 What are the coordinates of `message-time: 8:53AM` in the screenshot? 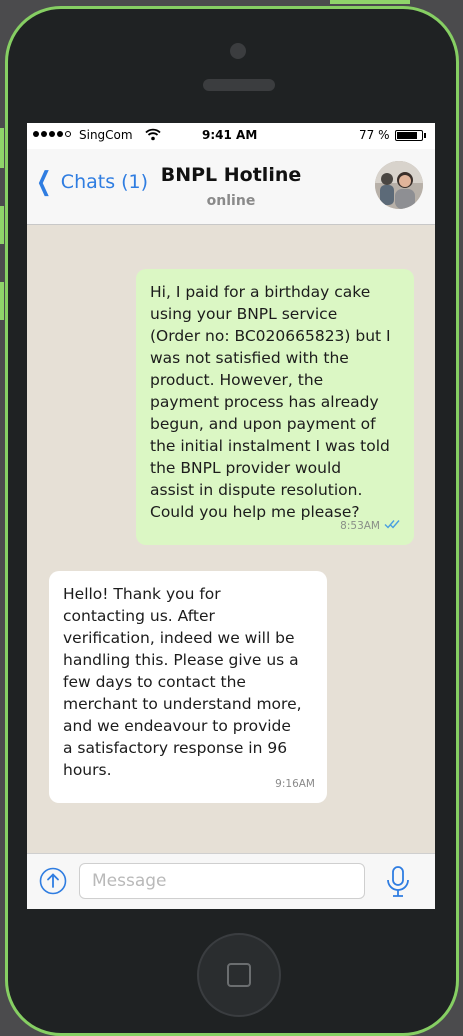 It's located at (360, 526).